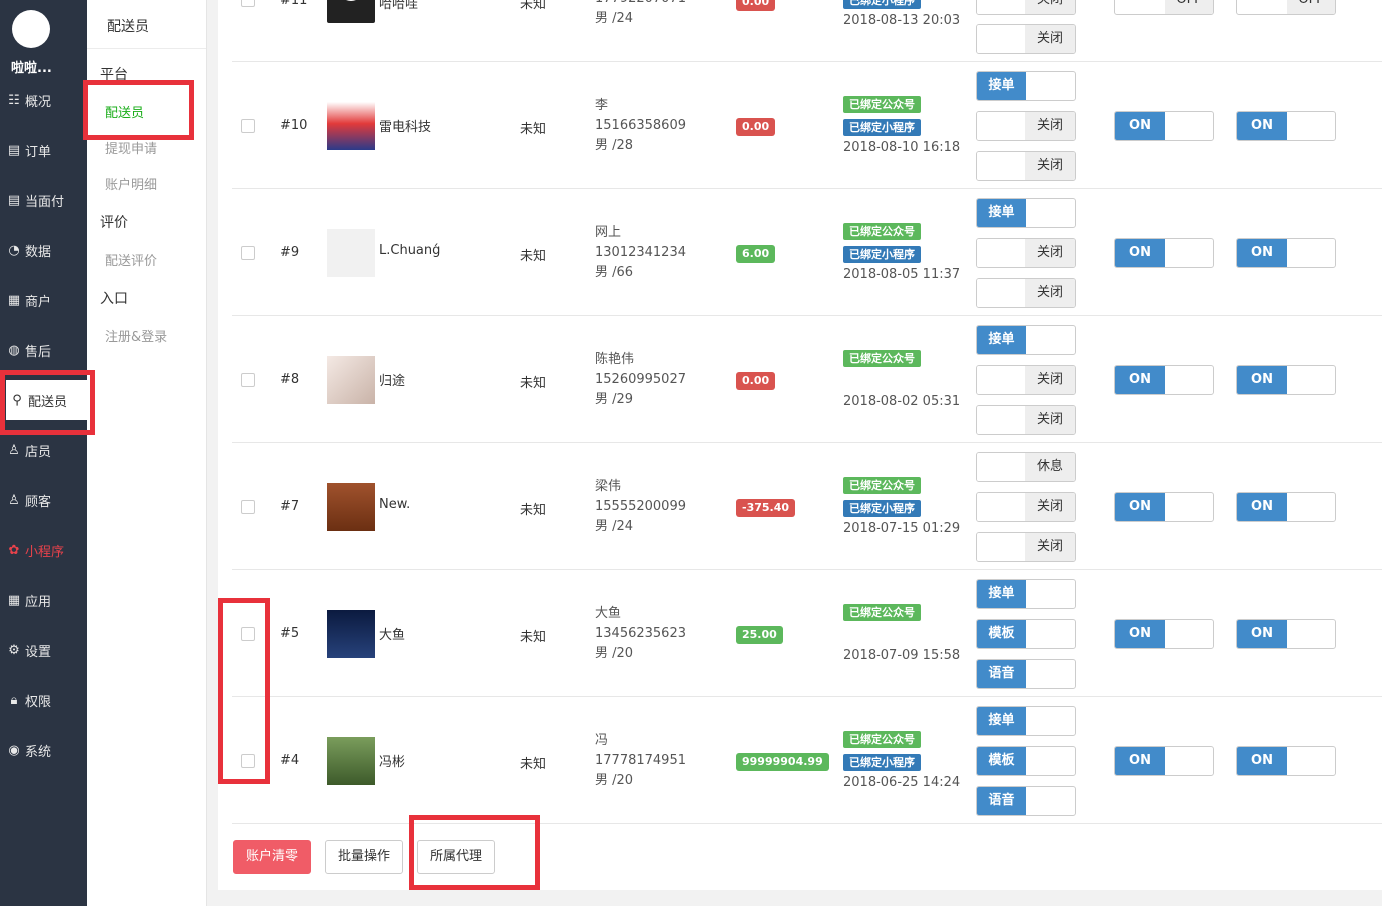 This screenshot has width=1382, height=906. I want to click on courier-avatar, so click(351, 507).